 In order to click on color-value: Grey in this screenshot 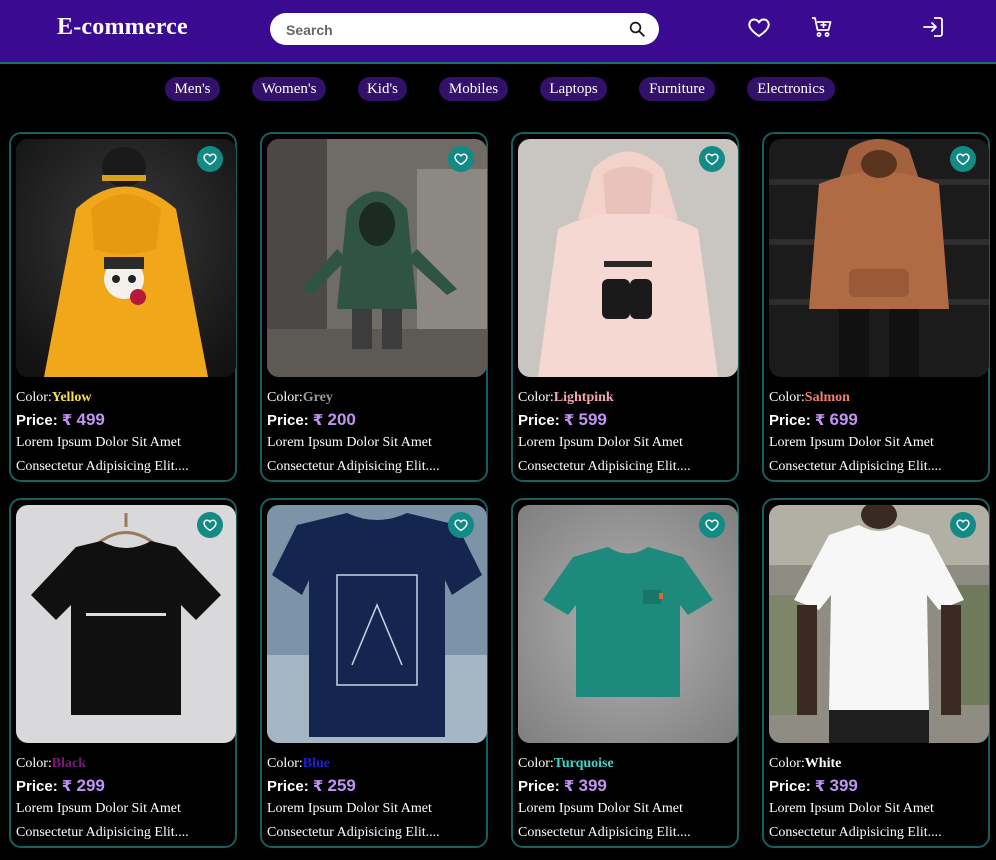, I will do `click(317, 397)`.